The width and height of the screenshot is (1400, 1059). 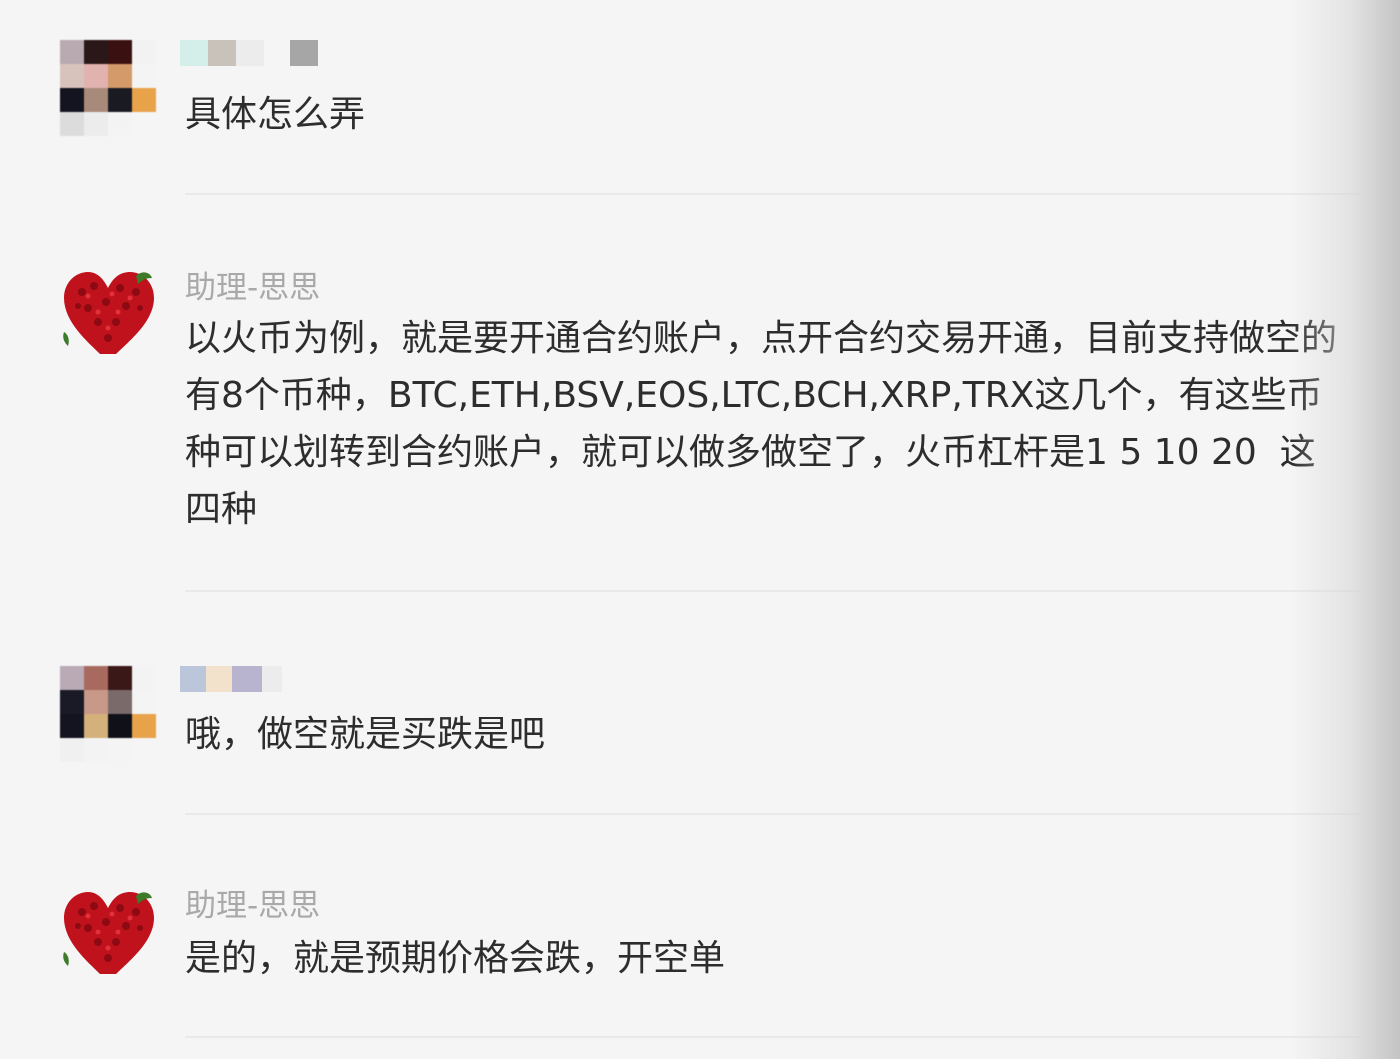 I want to click on message-text: 具体怎么弄, so click(x=275, y=114).